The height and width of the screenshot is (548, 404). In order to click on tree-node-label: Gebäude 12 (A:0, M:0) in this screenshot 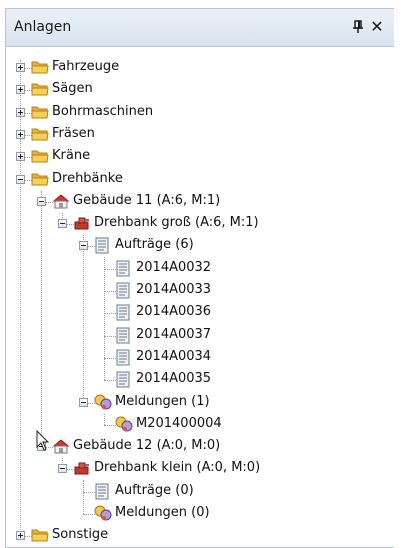, I will do `click(146, 445)`.